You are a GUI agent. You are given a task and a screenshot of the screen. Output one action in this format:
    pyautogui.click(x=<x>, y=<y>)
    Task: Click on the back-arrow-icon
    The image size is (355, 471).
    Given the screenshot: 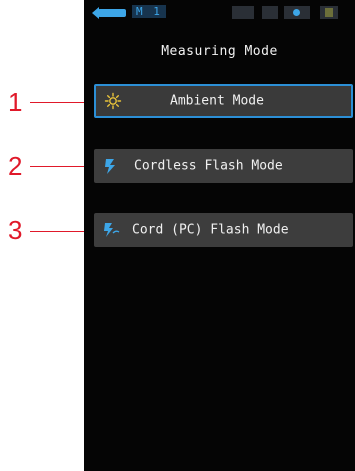 What is the action you would take?
    pyautogui.click(x=109, y=13)
    